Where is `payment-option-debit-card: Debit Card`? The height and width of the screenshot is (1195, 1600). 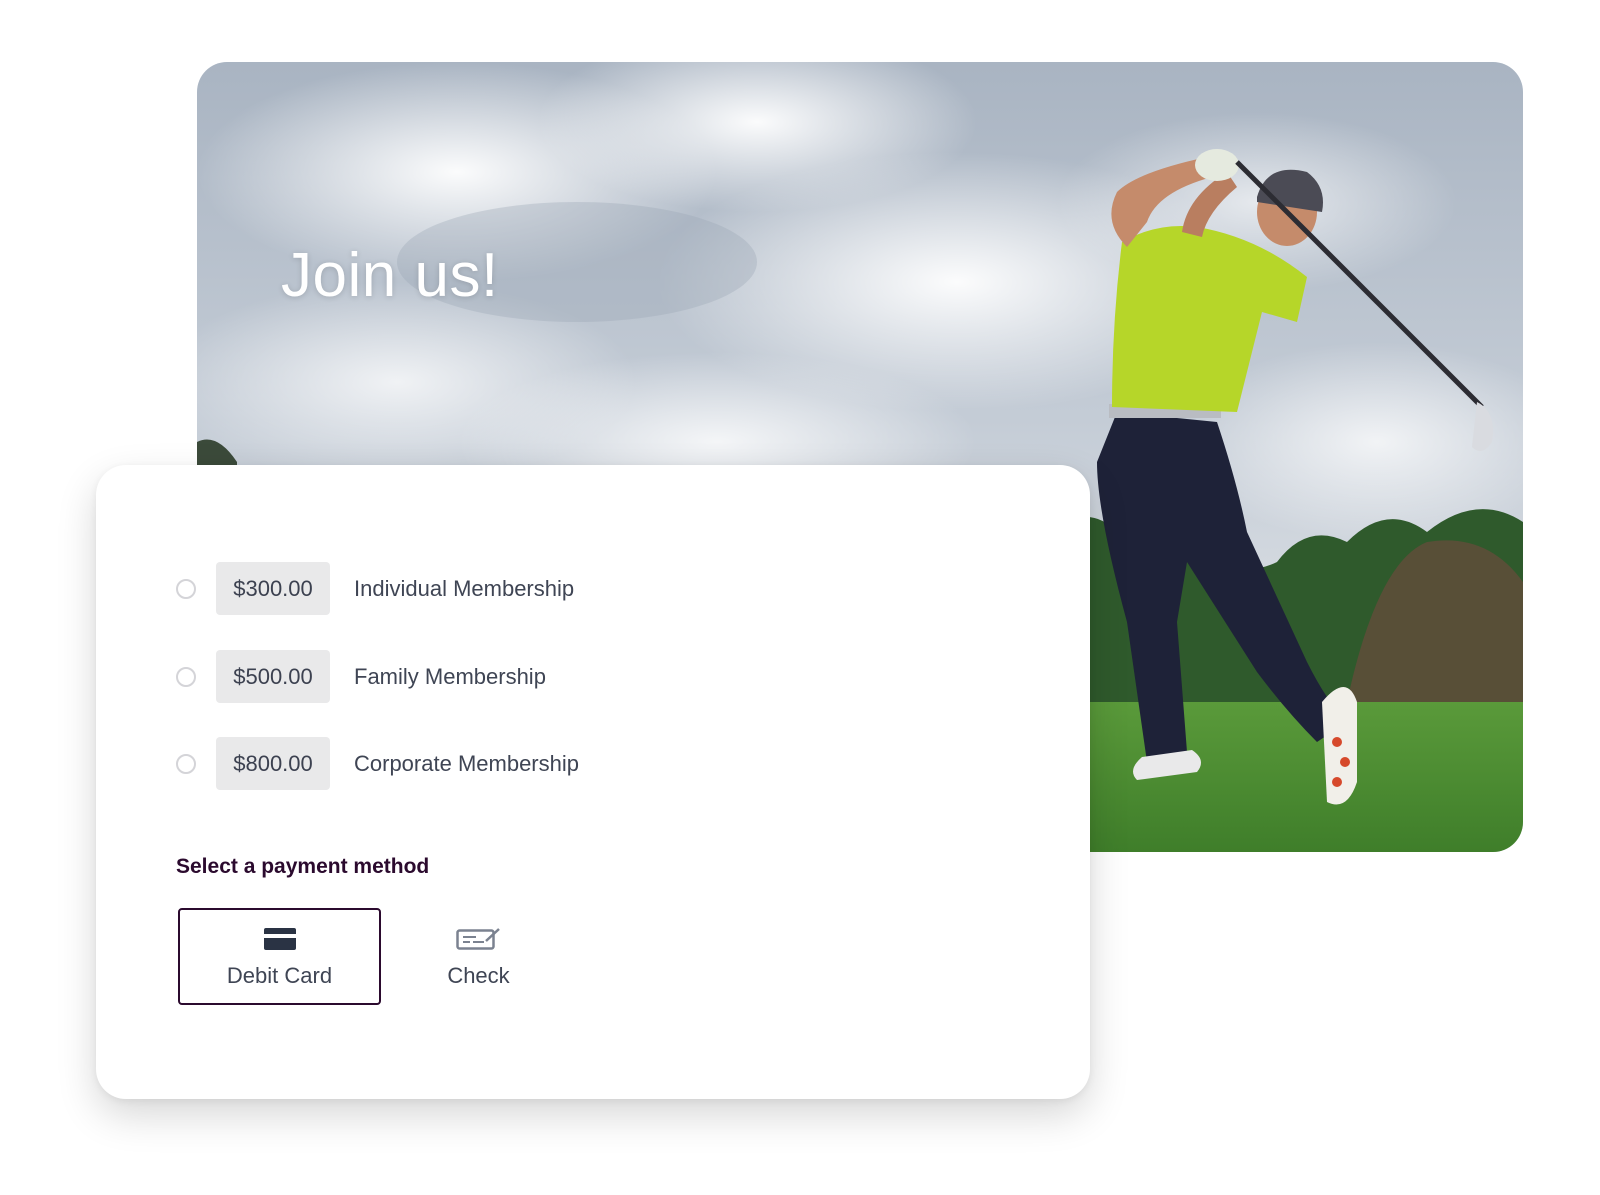
payment-option-debit-card: Debit Card is located at coordinates (279, 956).